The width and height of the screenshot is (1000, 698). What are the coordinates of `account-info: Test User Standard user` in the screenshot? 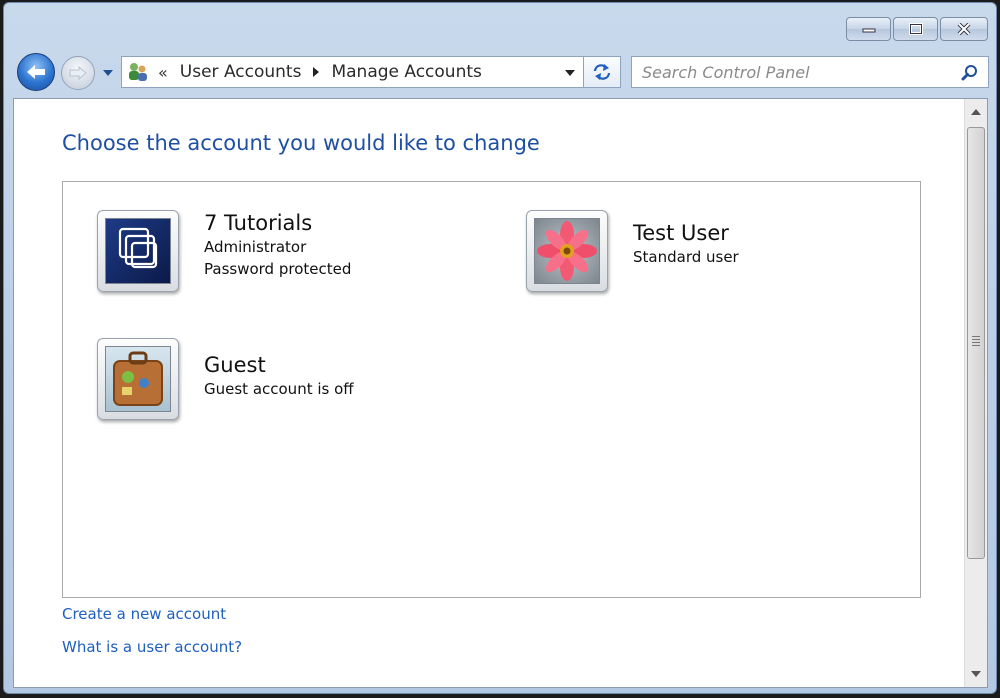 It's located at (686, 244).